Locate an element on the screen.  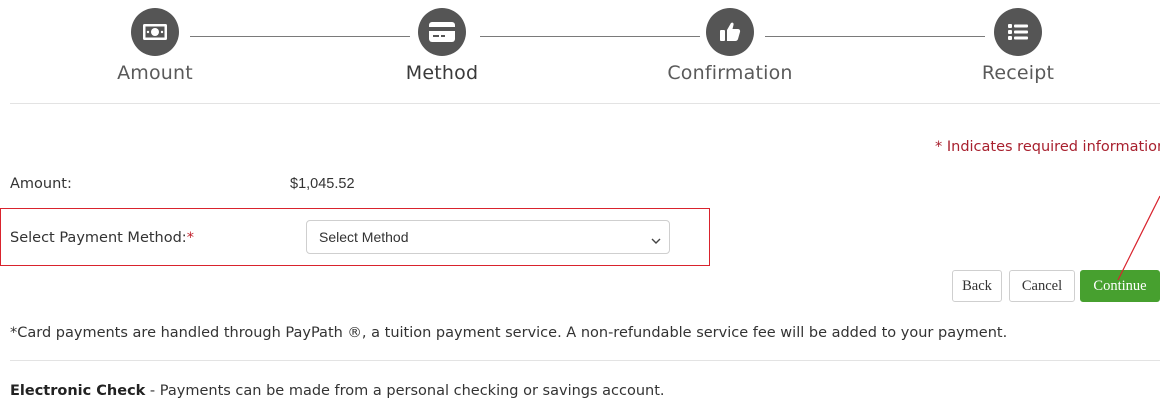
list-icon is located at coordinates (1018, 32).